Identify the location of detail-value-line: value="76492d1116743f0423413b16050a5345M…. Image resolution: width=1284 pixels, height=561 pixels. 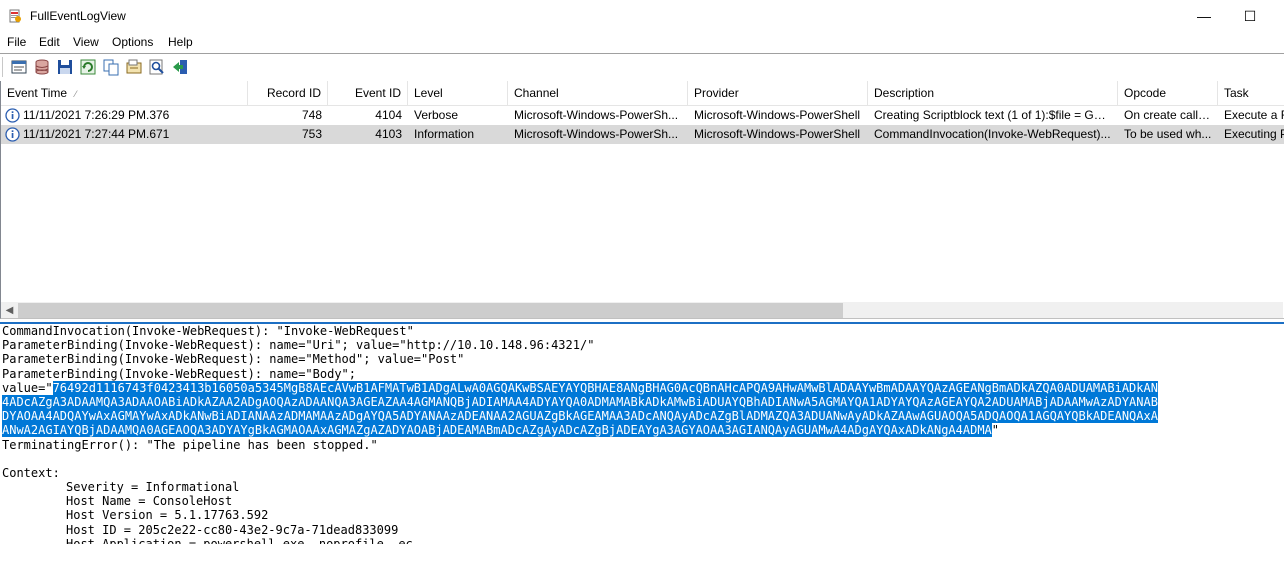
(642, 387).